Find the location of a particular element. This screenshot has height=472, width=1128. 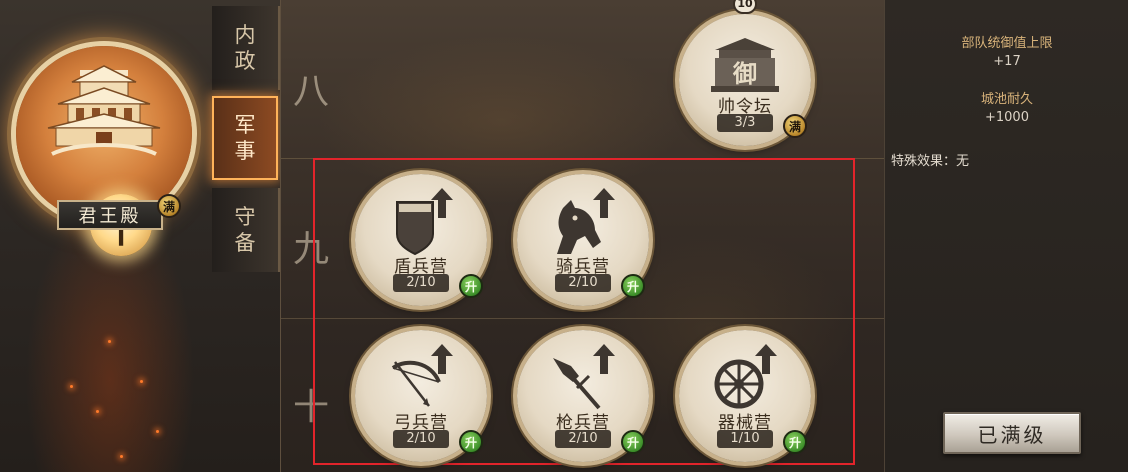

building-level: 3/3 is located at coordinates (745, 123).